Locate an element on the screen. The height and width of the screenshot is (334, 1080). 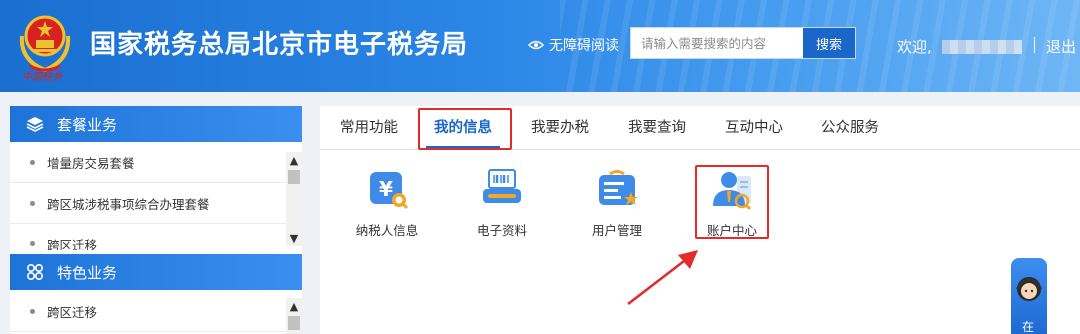
tab-public-services: 公众服务 is located at coordinates (850, 128).